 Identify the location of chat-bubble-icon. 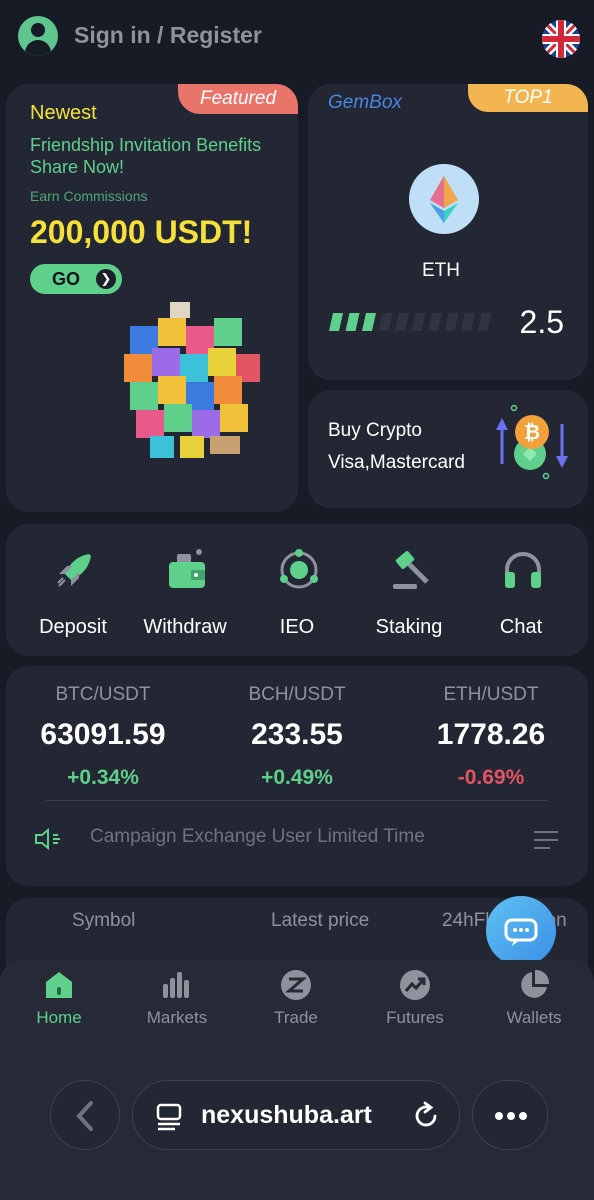
(521, 932).